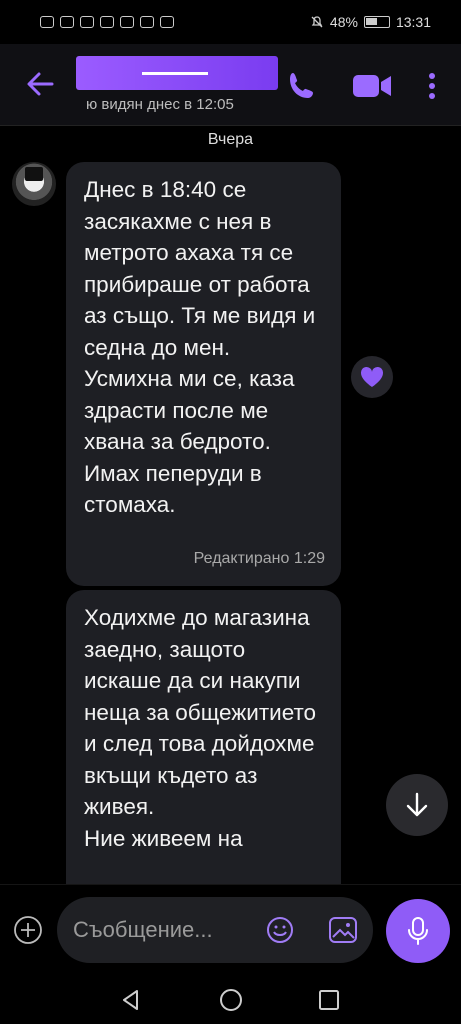  Describe the element at coordinates (230, 139) in the screenshot. I see `date-separator: Вчера` at that location.